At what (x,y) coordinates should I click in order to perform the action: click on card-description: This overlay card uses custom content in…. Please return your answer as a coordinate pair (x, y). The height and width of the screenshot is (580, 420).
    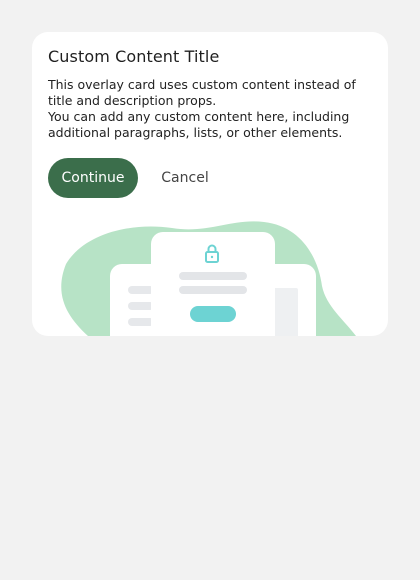
    Looking at the image, I should click on (208, 109).